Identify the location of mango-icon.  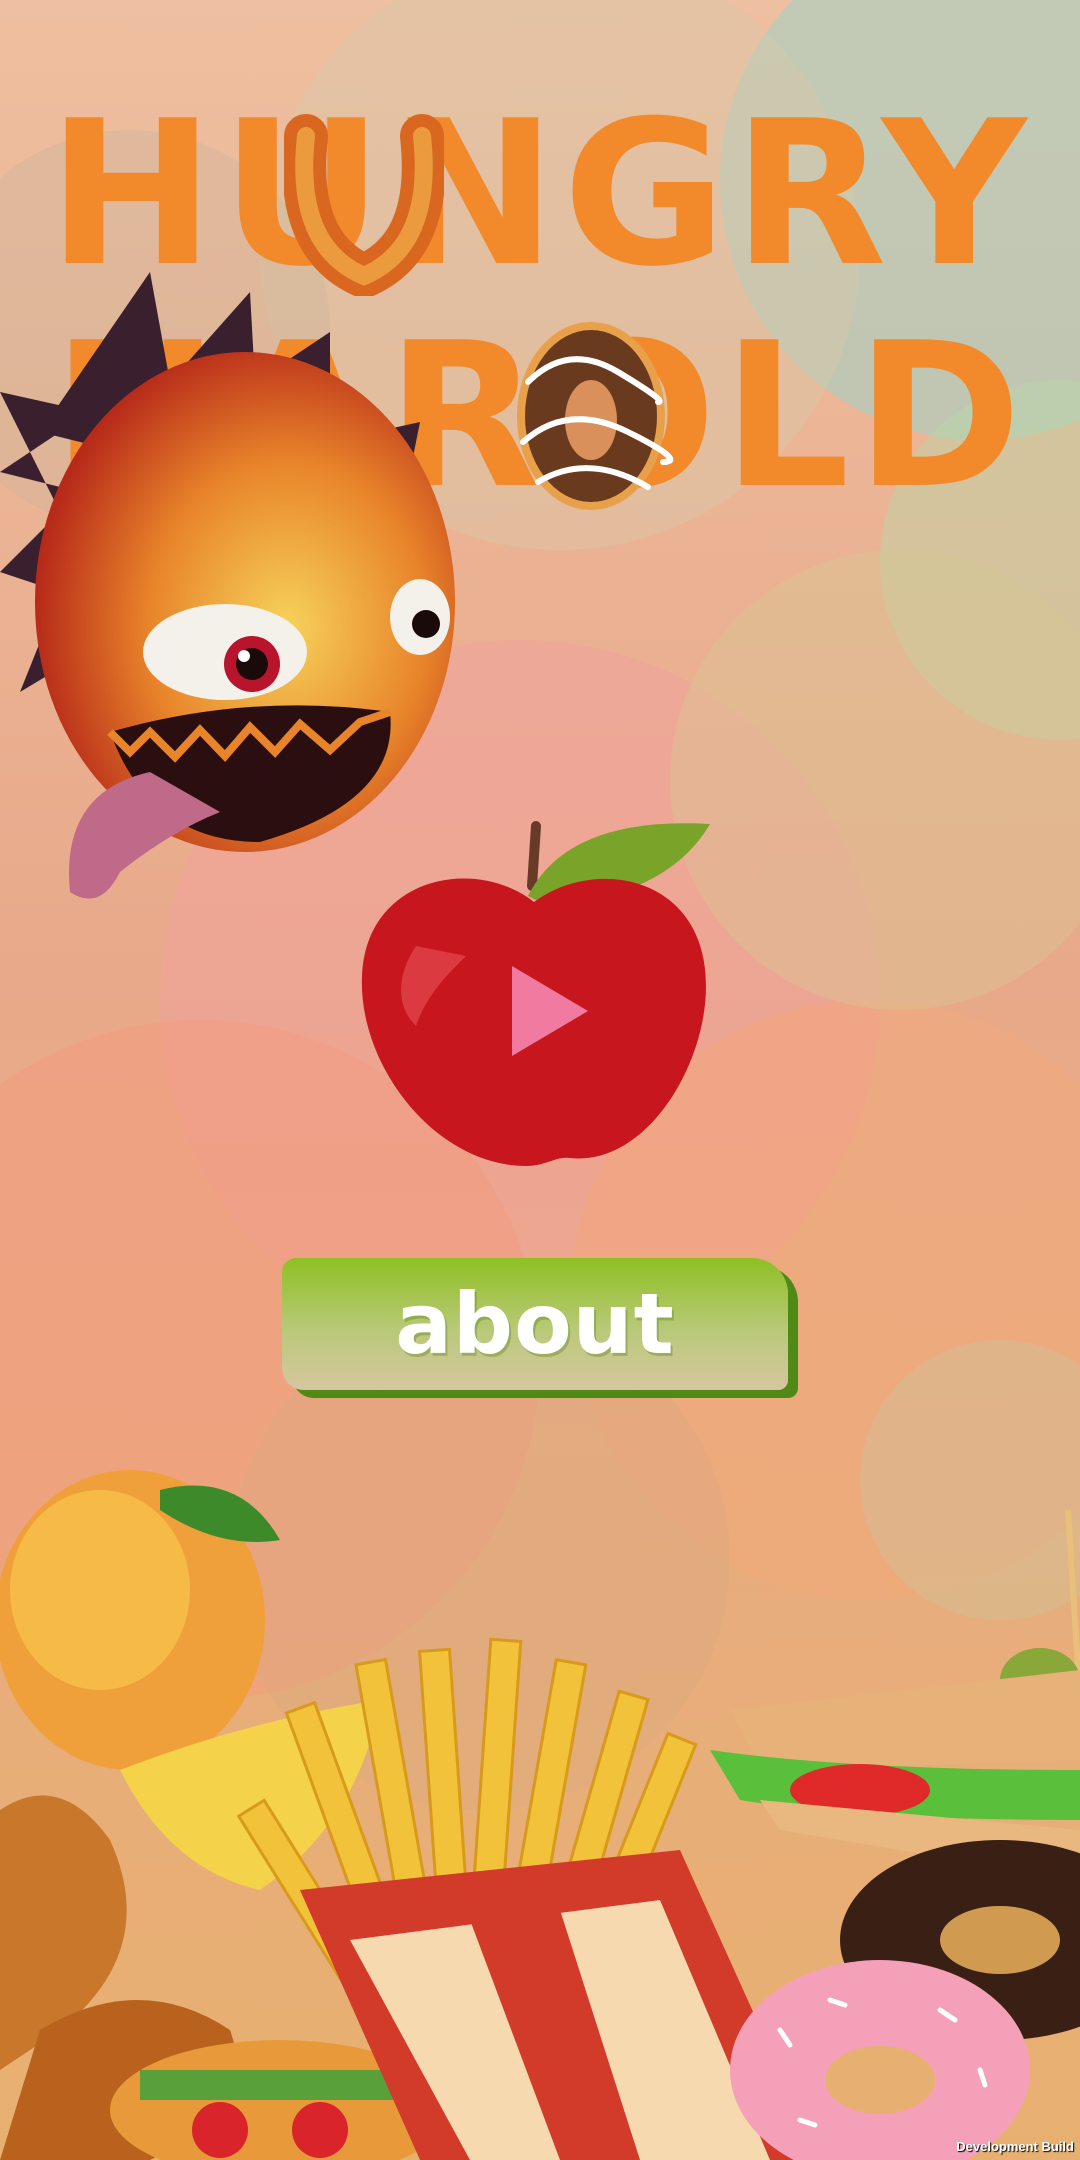
(140, 1620).